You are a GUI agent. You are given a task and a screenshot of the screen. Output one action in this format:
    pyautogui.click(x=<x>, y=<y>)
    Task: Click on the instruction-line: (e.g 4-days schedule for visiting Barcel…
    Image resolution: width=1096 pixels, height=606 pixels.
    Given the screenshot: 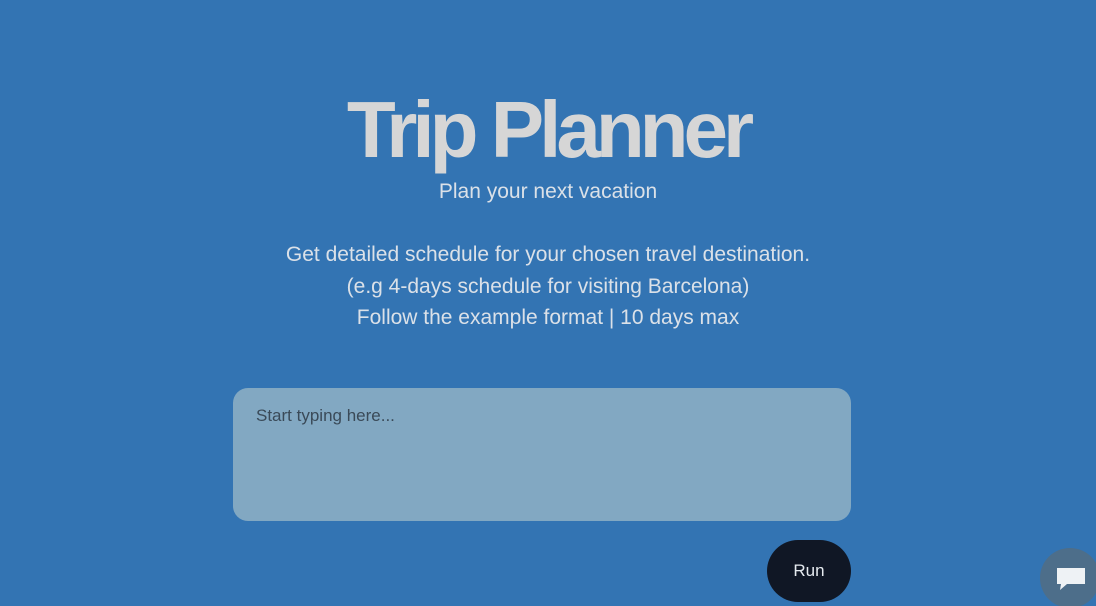 What is the action you would take?
    pyautogui.click(x=548, y=286)
    